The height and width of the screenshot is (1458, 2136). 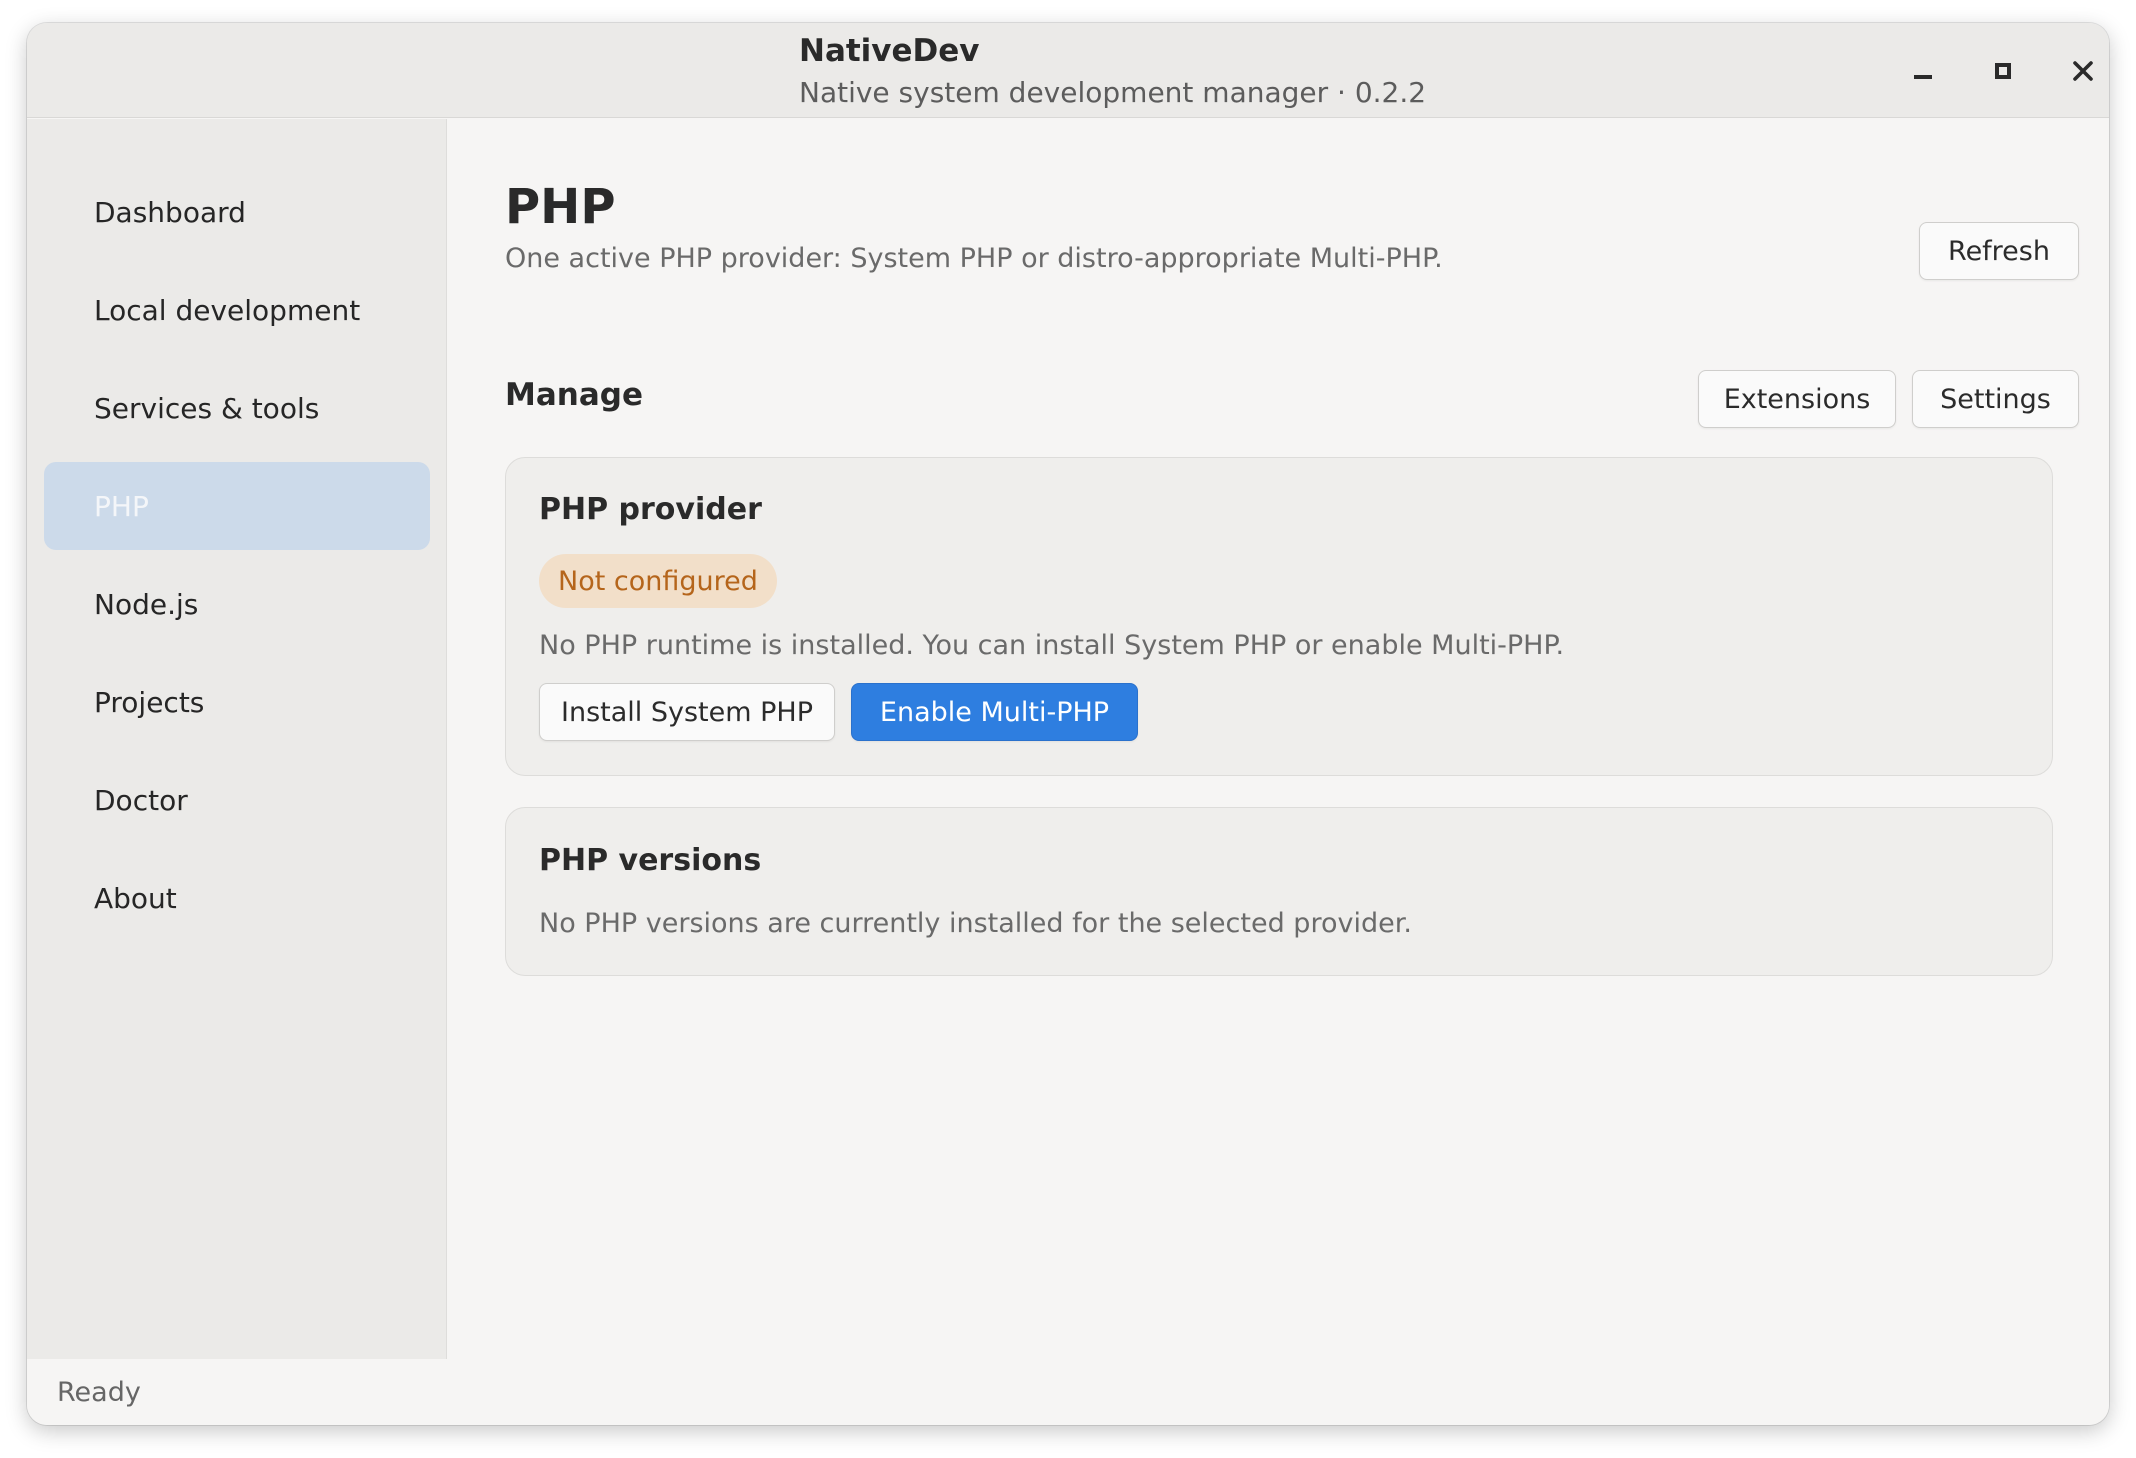 What do you see at coordinates (658, 581) in the screenshot?
I see `status-badge: Not configured` at bounding box center [658, 581].